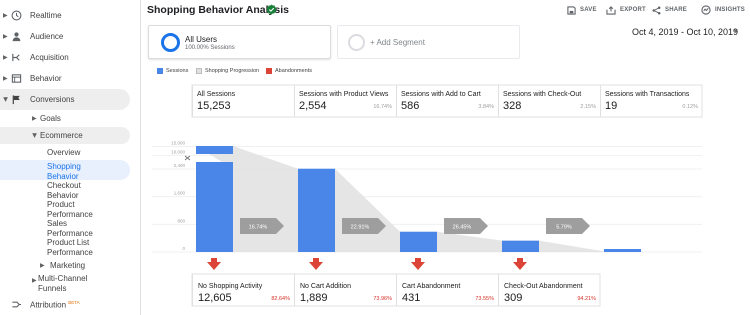 This screenshot has height=315, width=750. What do you see at coordinates (633, 10) in the screenshot?
I see `export-label: EXPORT` at bounding box center [633, 10].